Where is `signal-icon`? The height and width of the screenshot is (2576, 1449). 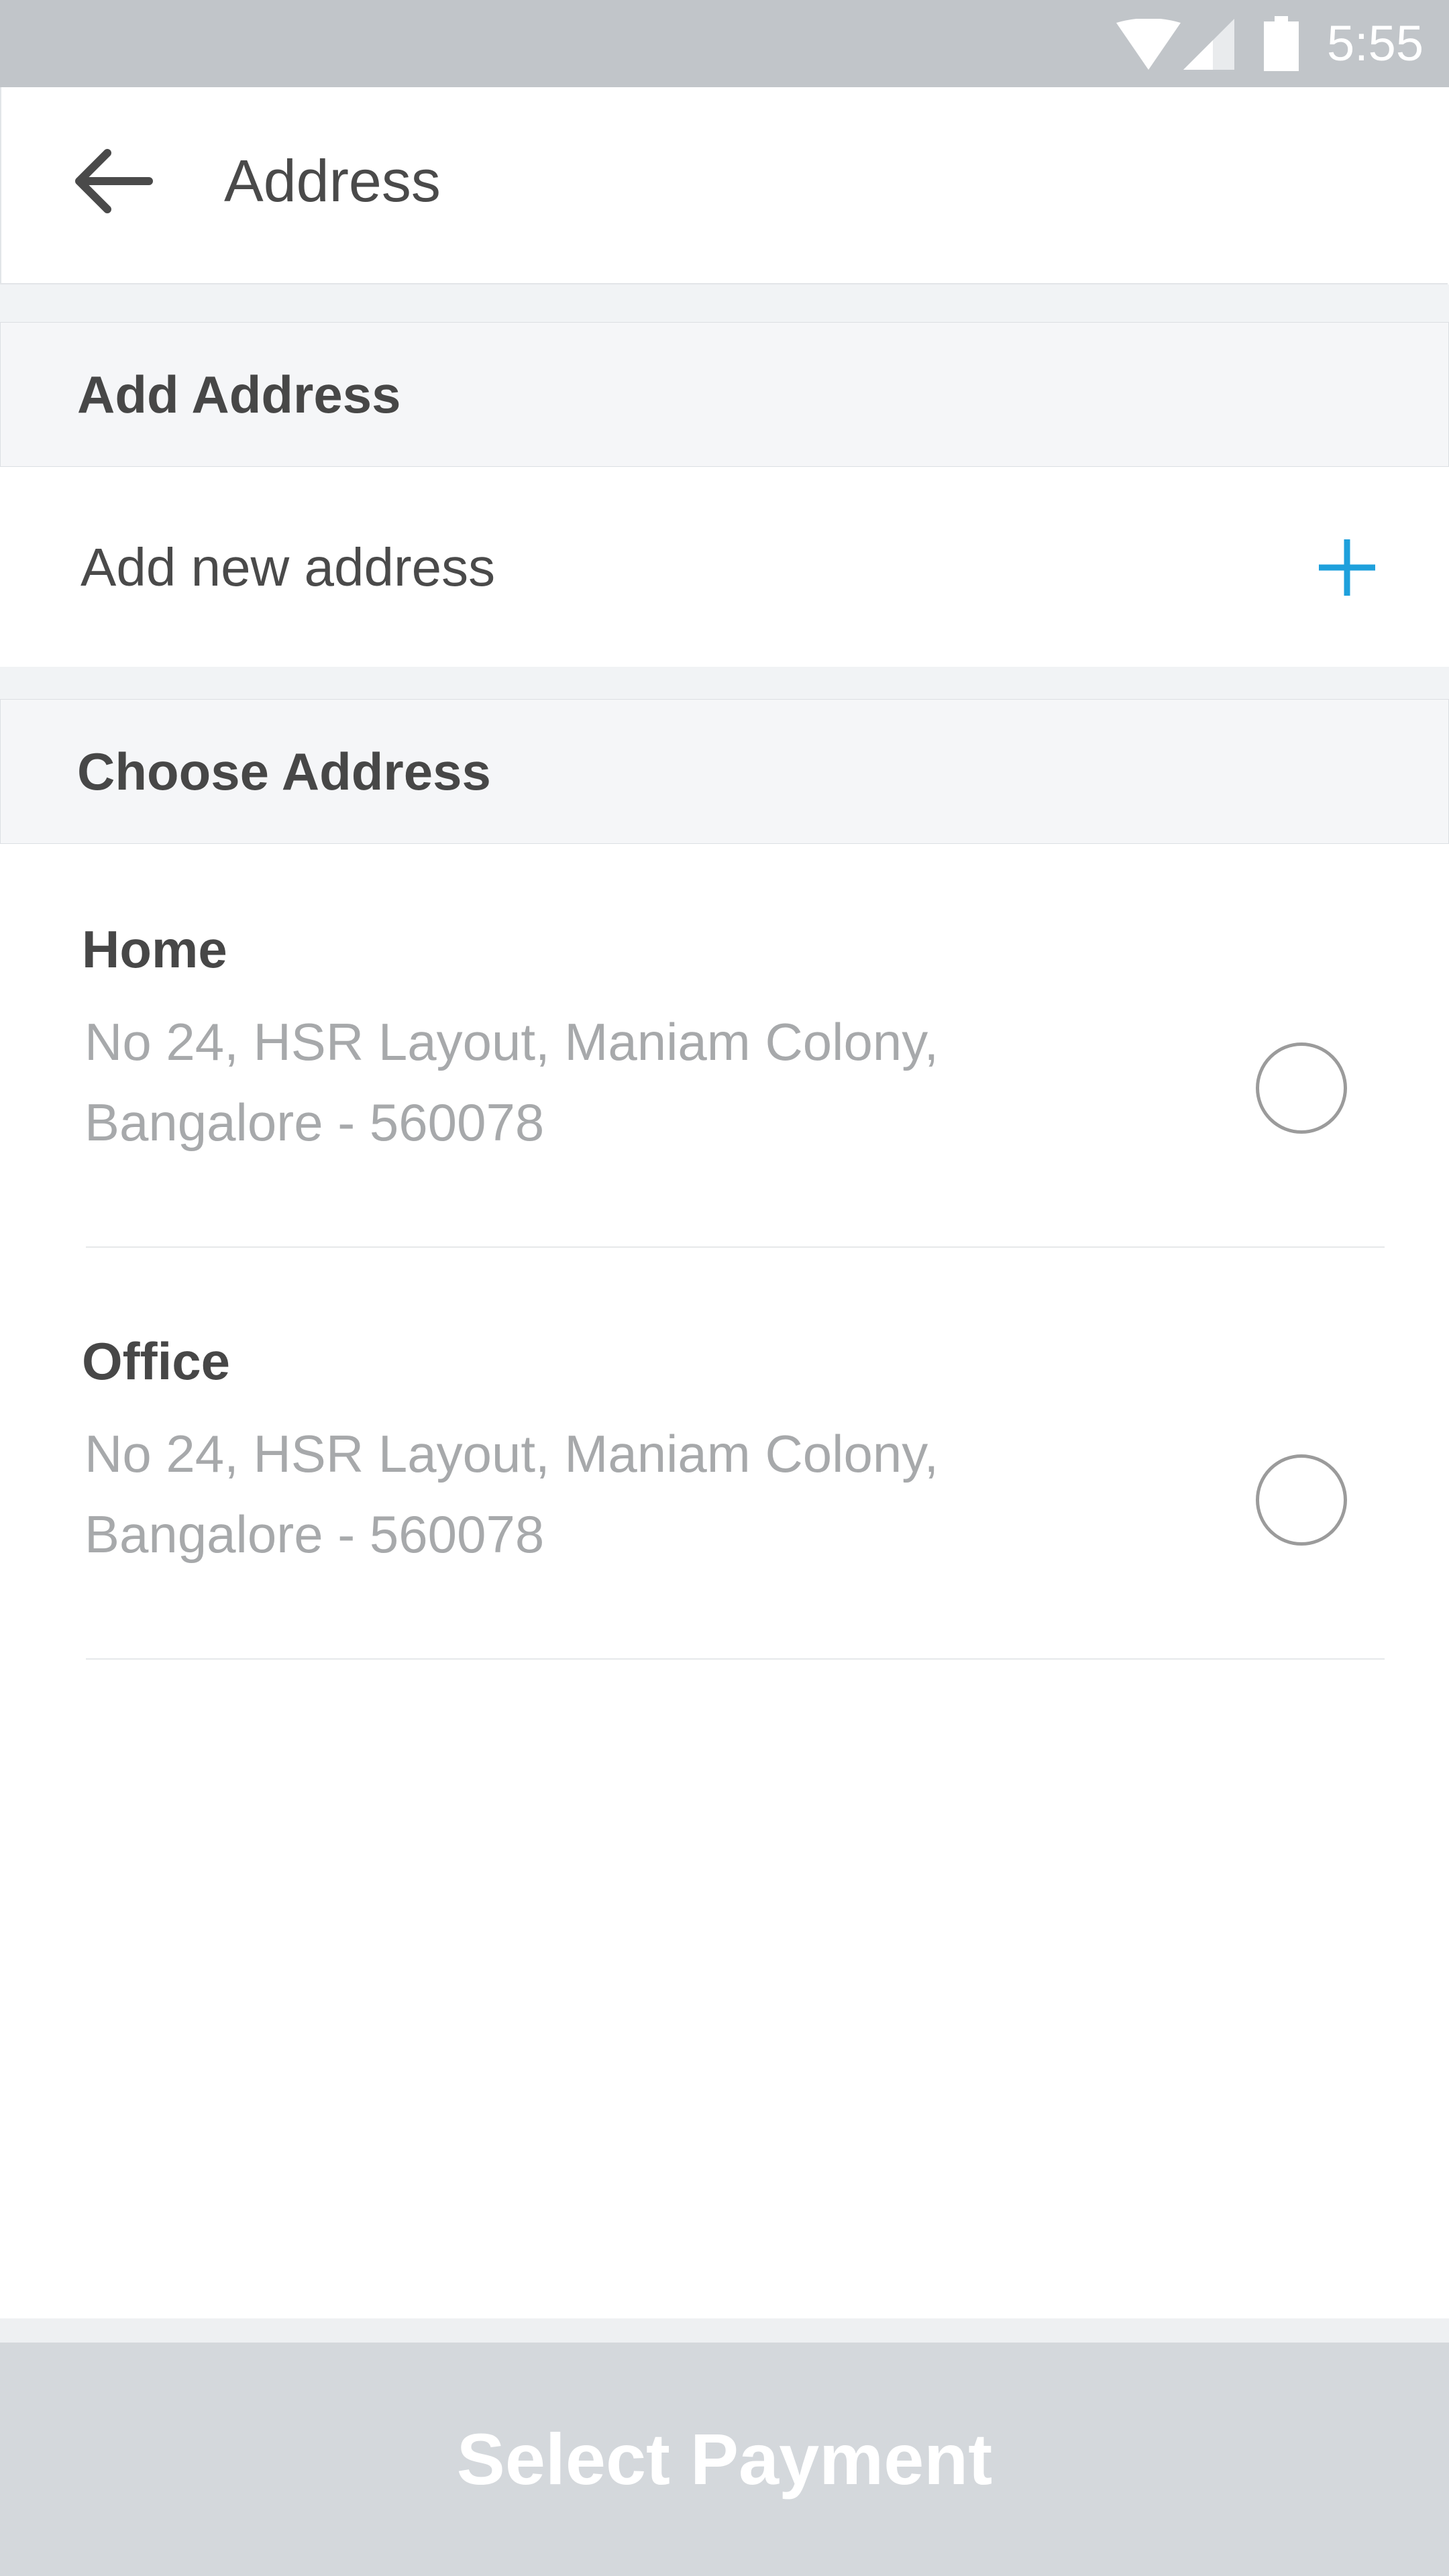
signal-icon is located at coordinates (1208, 44).